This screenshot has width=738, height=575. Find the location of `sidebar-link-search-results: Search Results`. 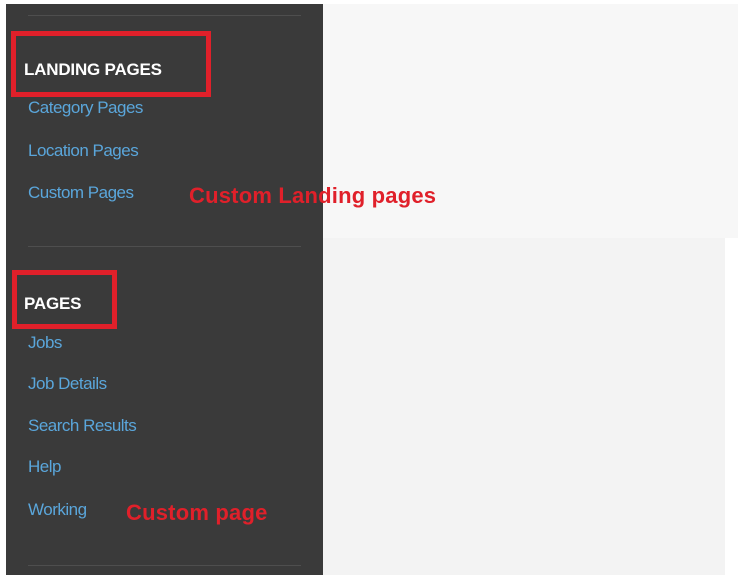

sidebar-link-search-results: Search Results is located at coordinates (82, 426).